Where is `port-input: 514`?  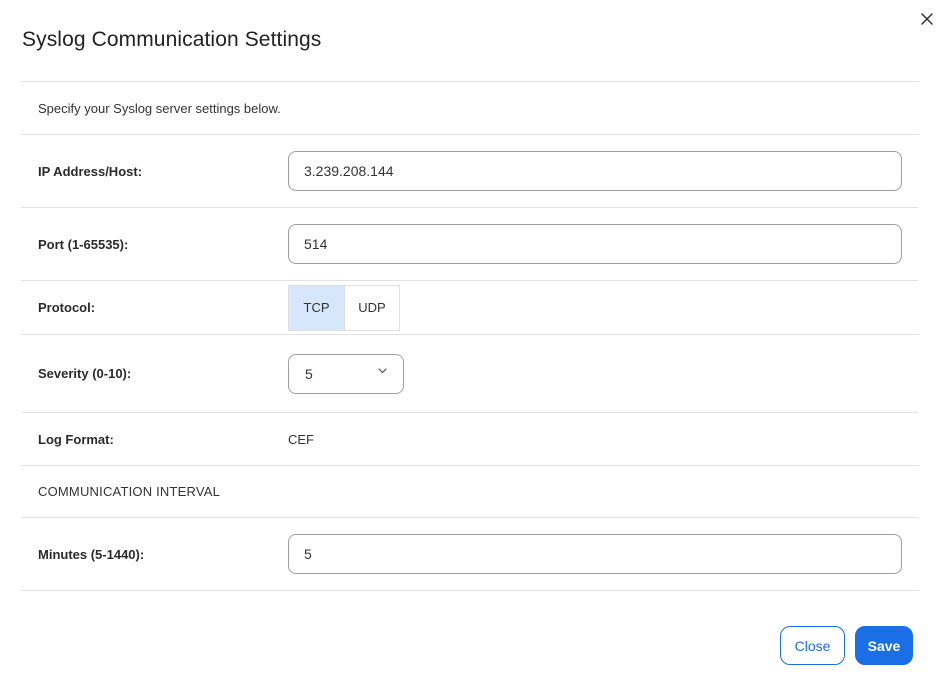
port-input: 514 is located at coordinates (595, 244).